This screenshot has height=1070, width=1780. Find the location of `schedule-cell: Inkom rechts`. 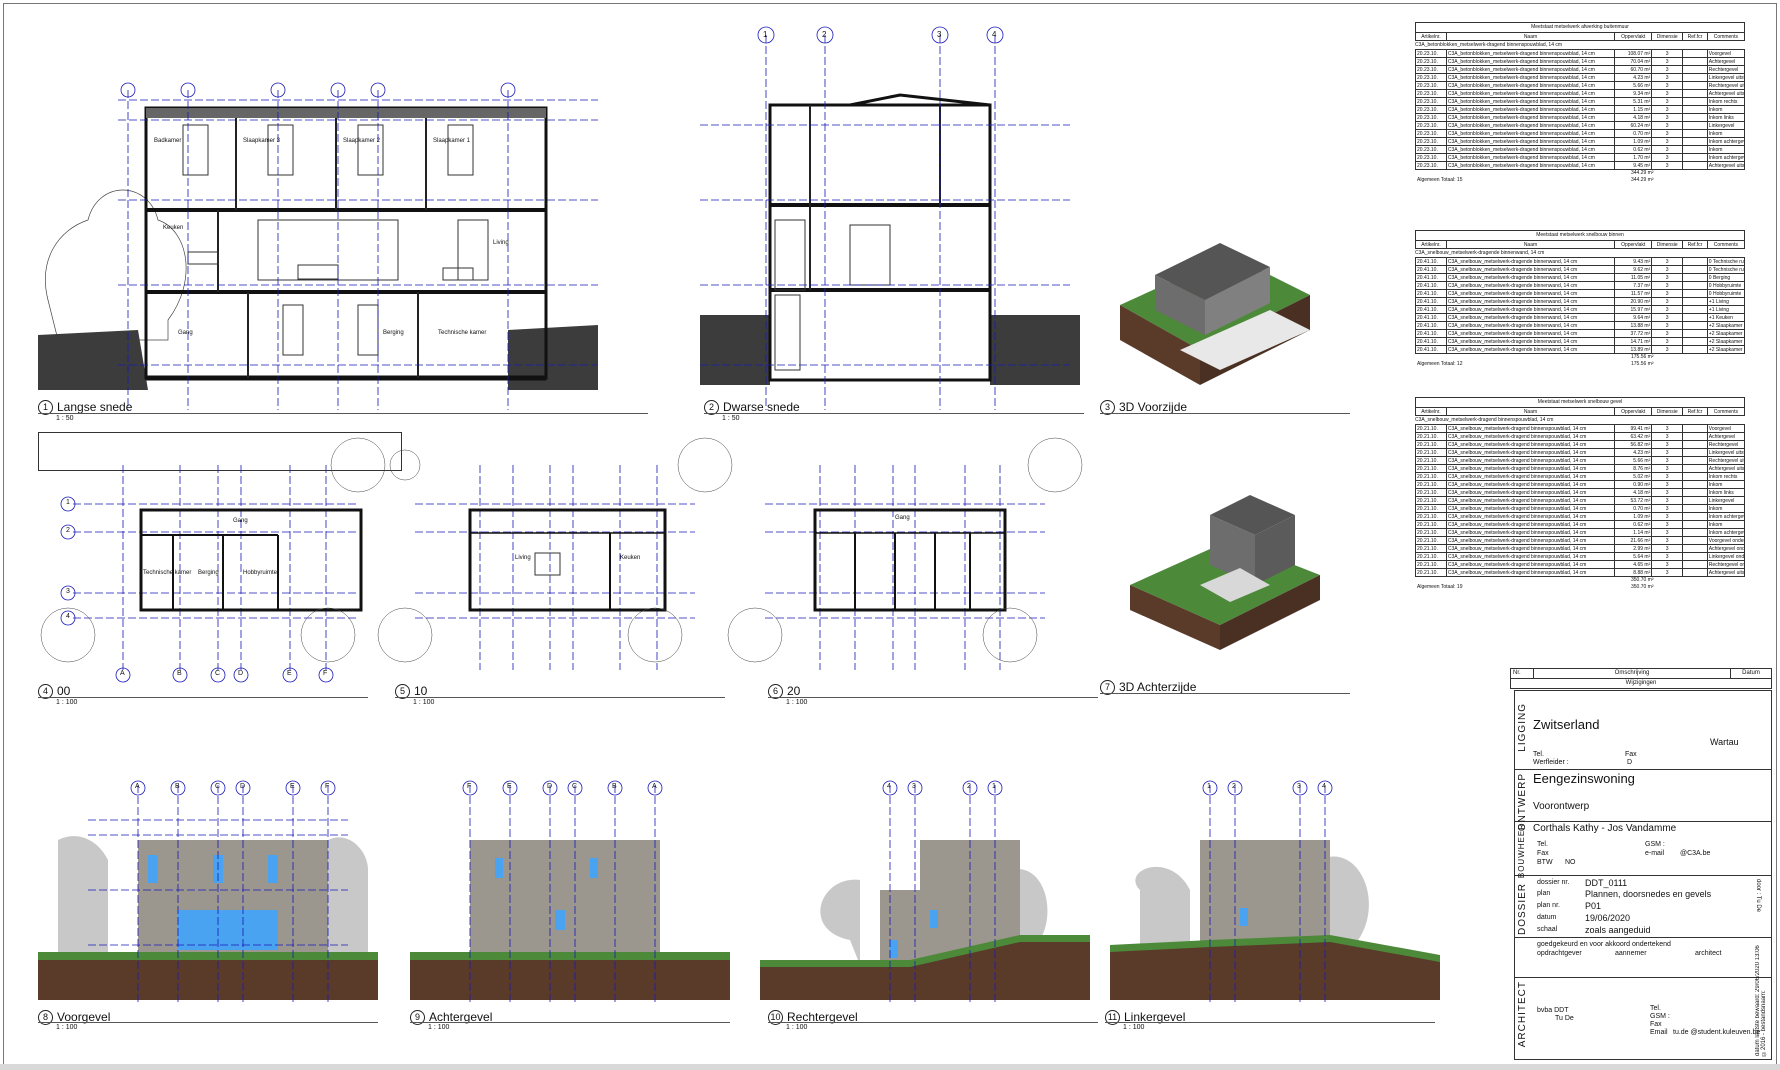

schedule-cell: Inkom rechts is located at coordinates (1726, 101).